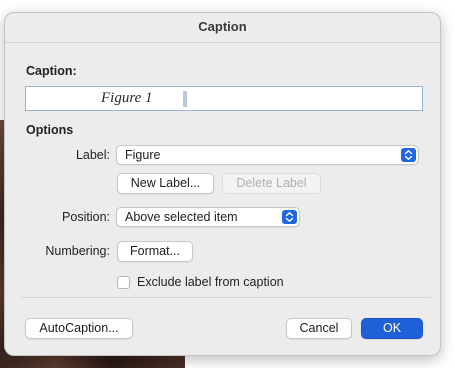 The width and height of the screenshot is (455, 368). What do you see at coordinates (210, 282) in the screenshot?
I see `exclude-label-text: Exclude label from caption` at bounding box center [210, 282].